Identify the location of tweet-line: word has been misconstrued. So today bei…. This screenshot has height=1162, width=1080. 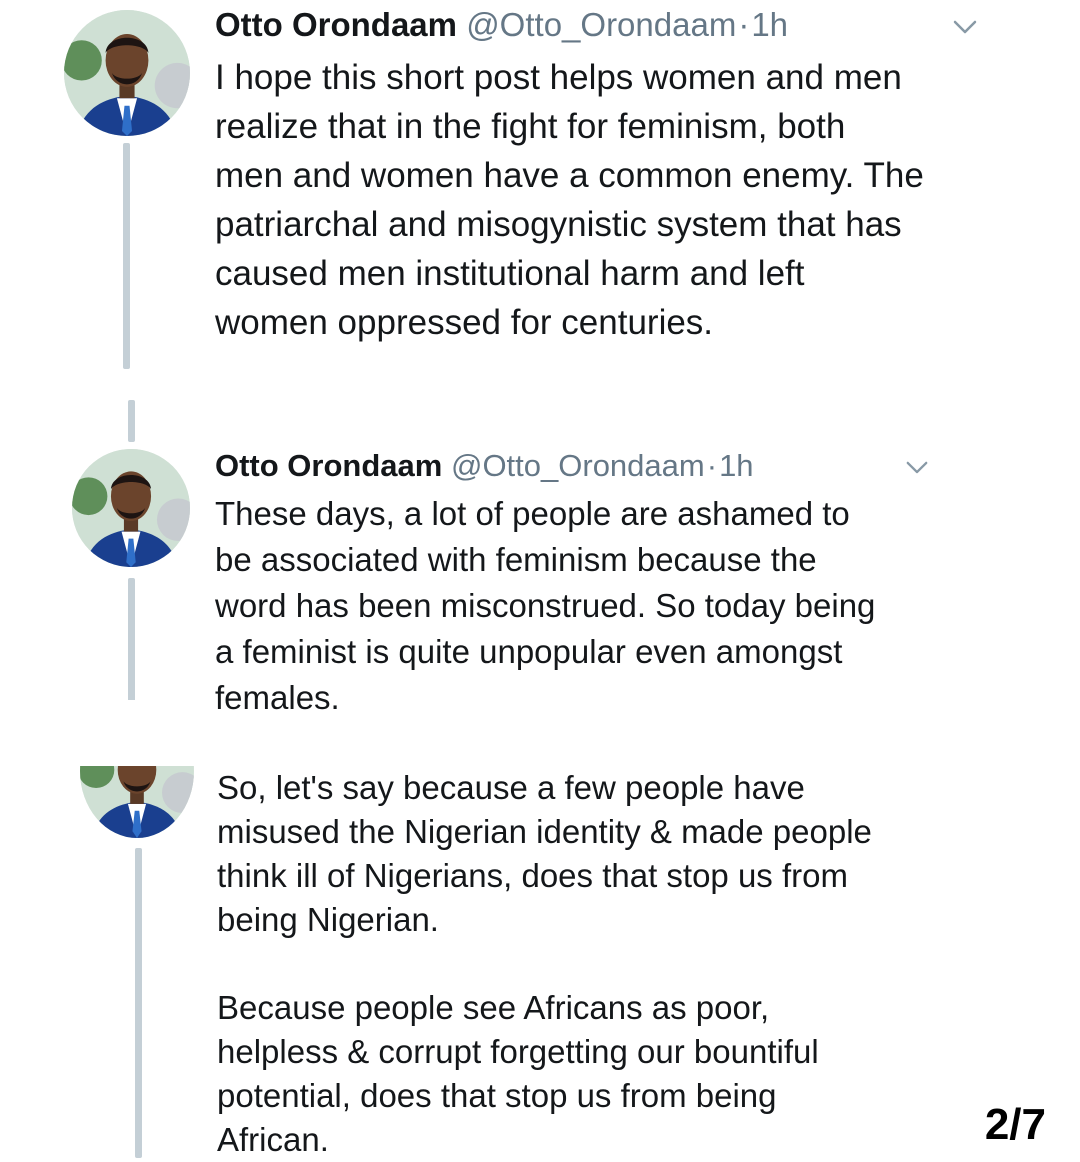
(545, 605).